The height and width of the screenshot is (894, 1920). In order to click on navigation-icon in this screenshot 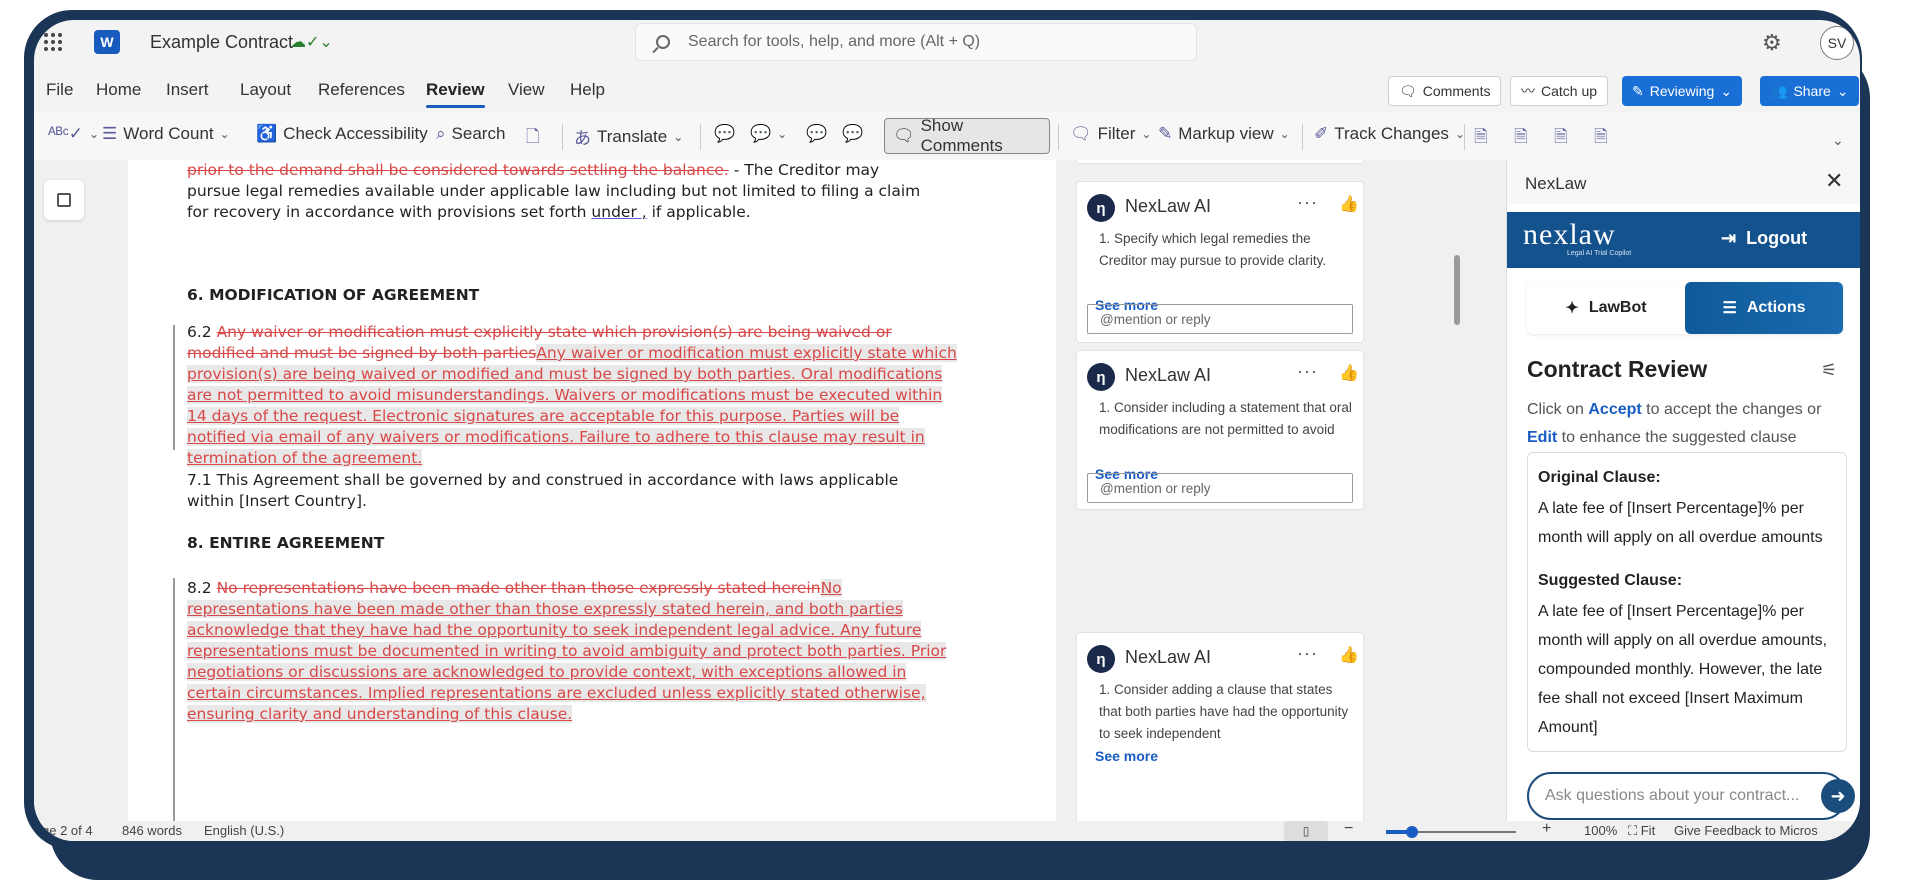, I will do `click(64, 200)`.